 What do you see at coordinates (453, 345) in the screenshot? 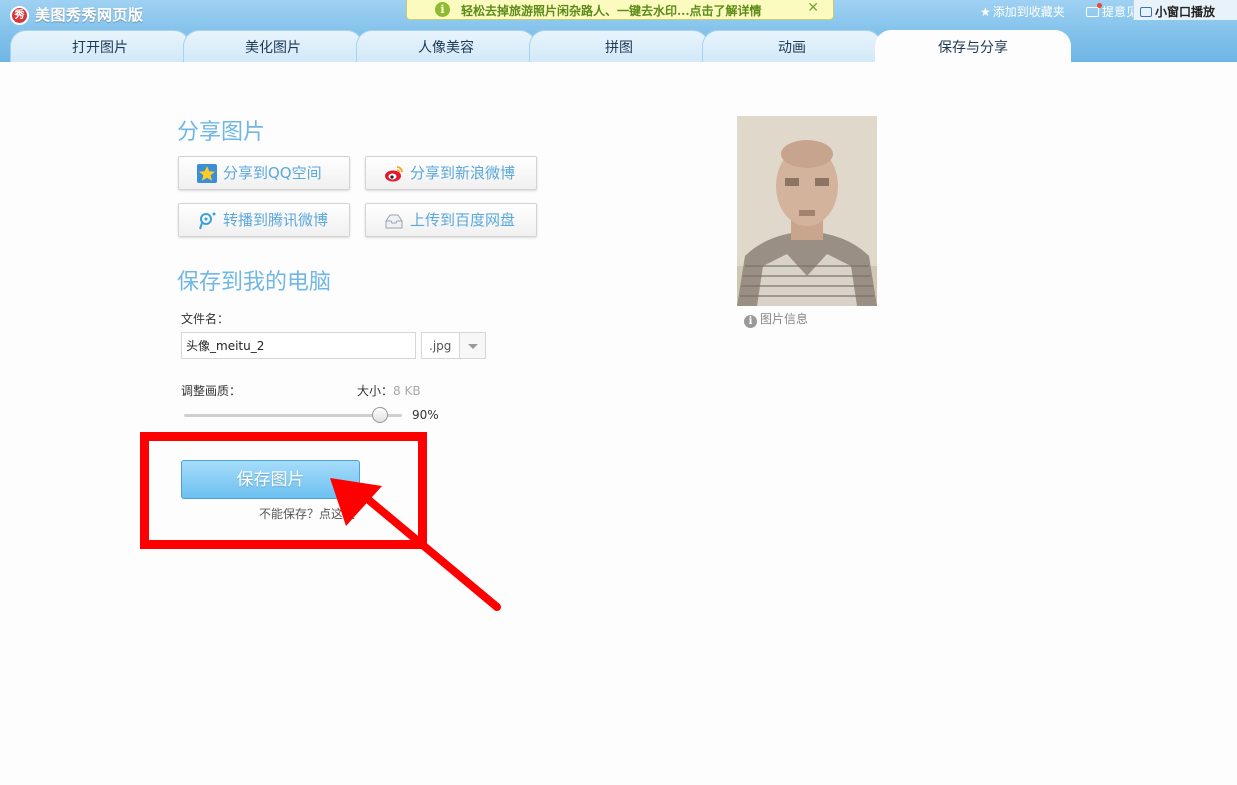
I see `extension-select: .jpg` at bounding box center [453, 345].